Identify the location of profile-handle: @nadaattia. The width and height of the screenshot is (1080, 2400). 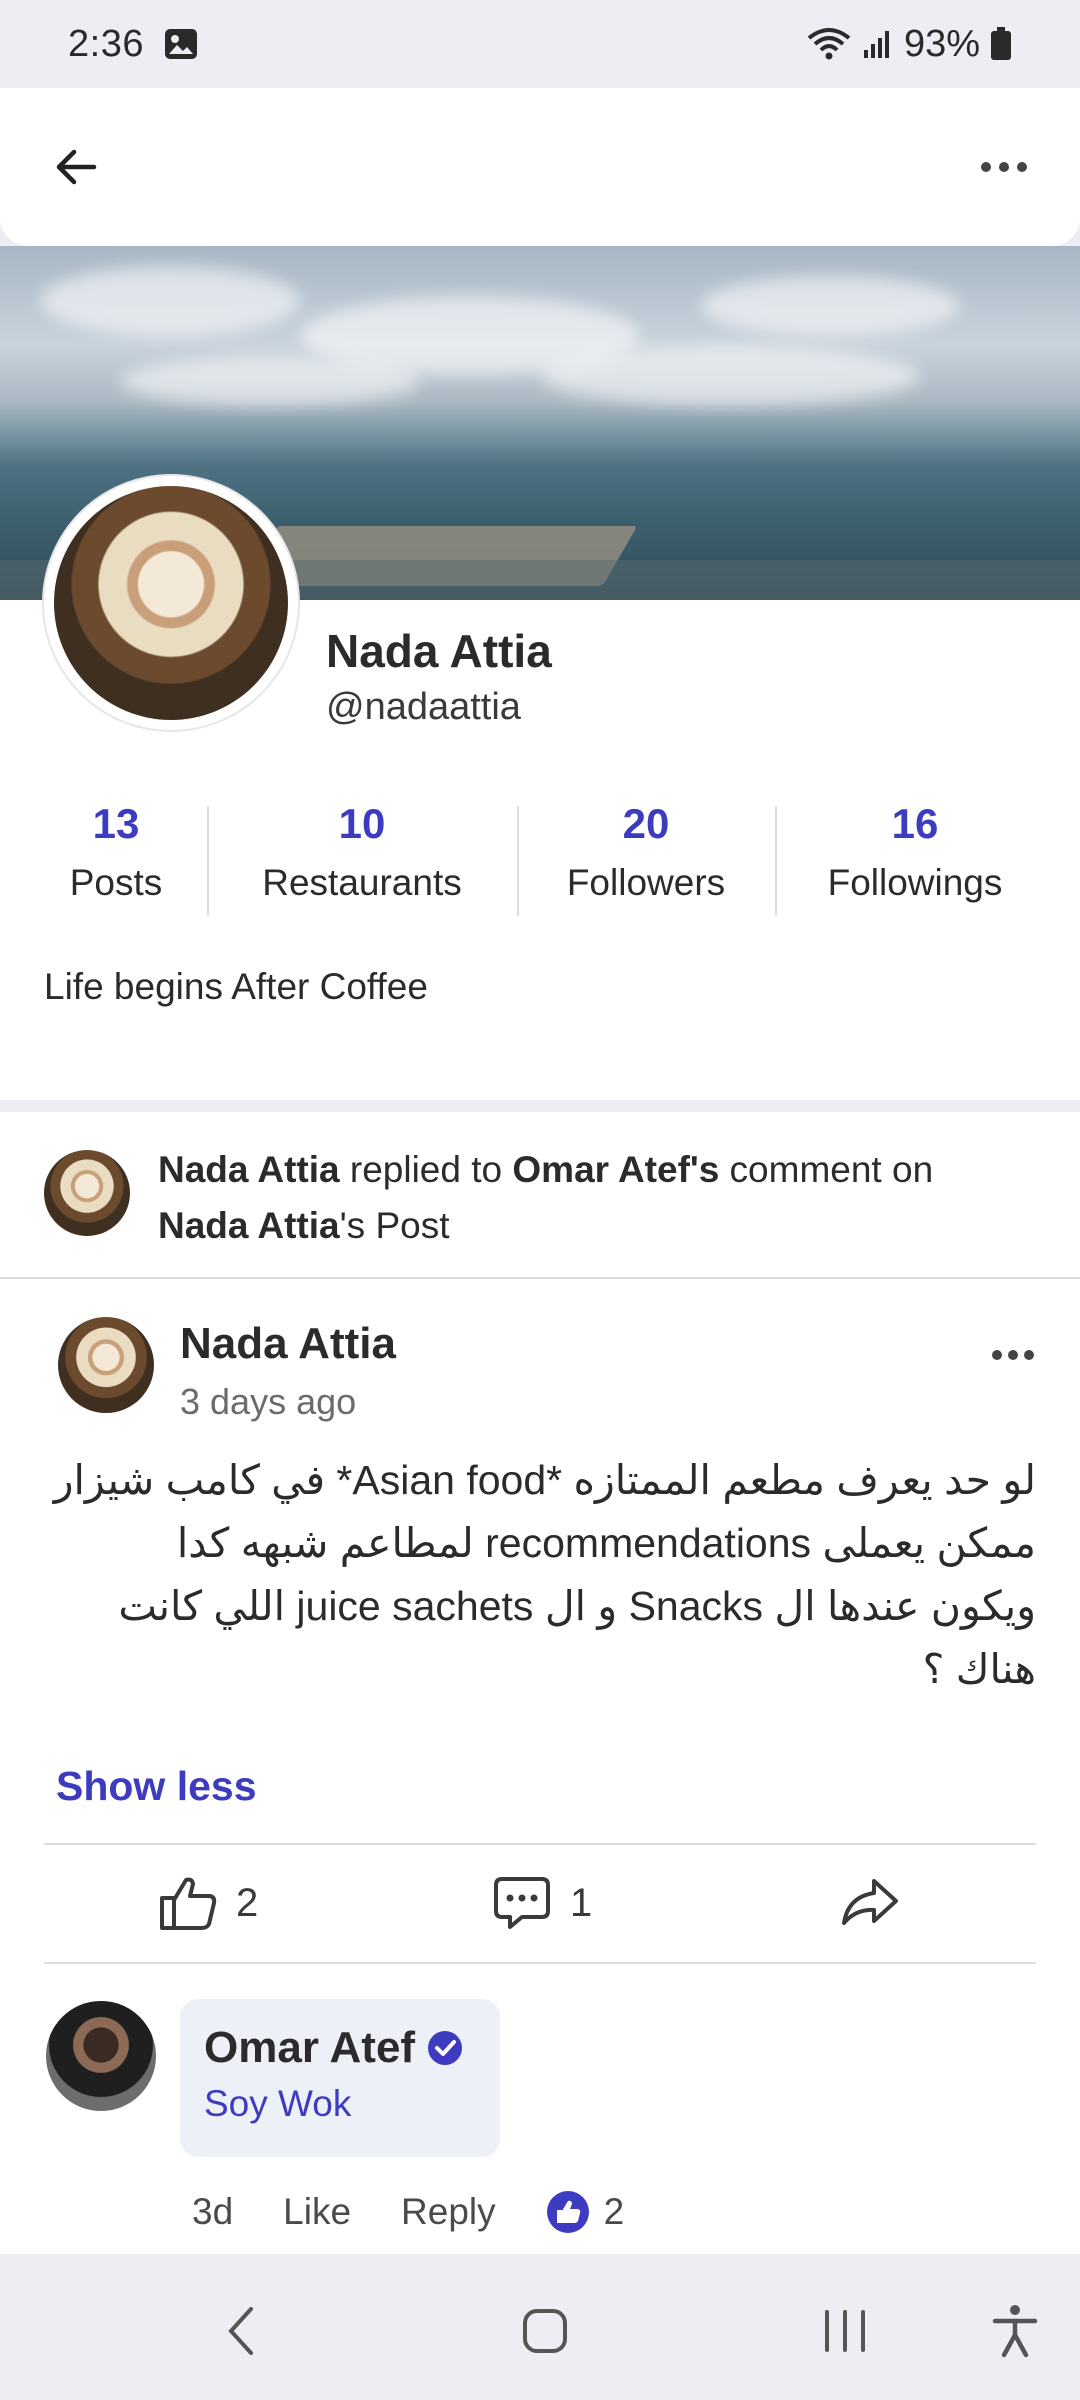
(423, 707).